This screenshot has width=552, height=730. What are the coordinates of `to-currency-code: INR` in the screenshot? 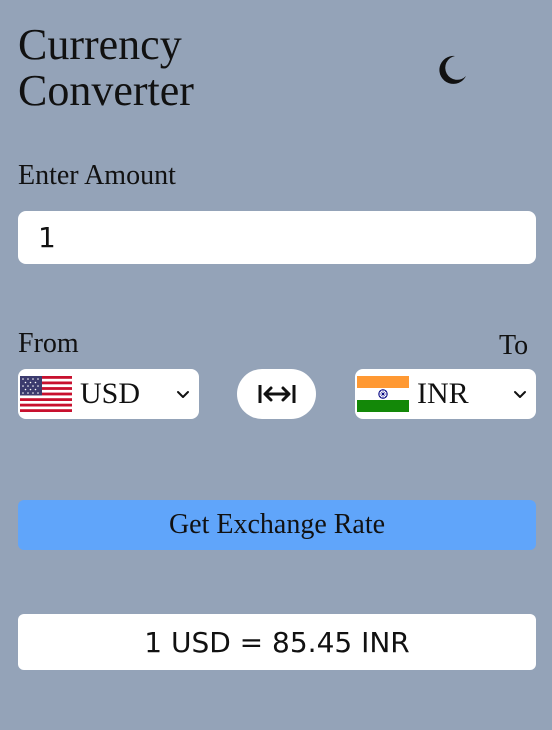 It's located at (443, 393).